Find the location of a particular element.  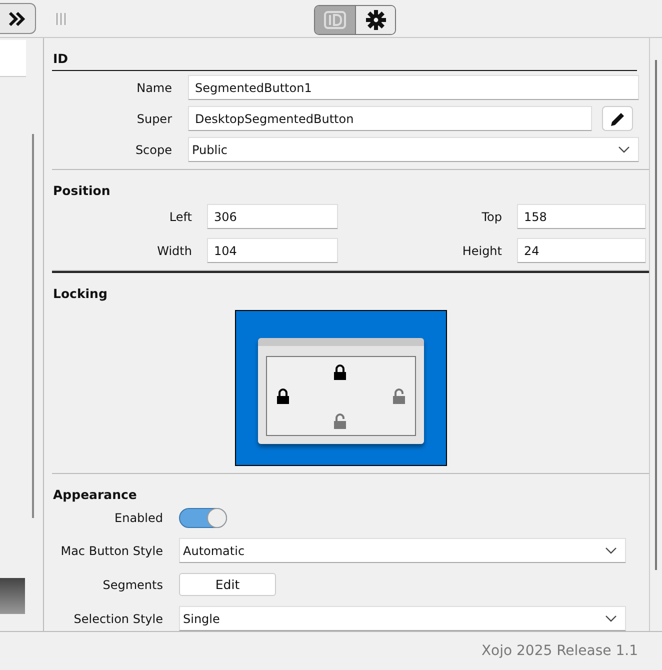

number-field: 306 is located at coordinates (272, 216).